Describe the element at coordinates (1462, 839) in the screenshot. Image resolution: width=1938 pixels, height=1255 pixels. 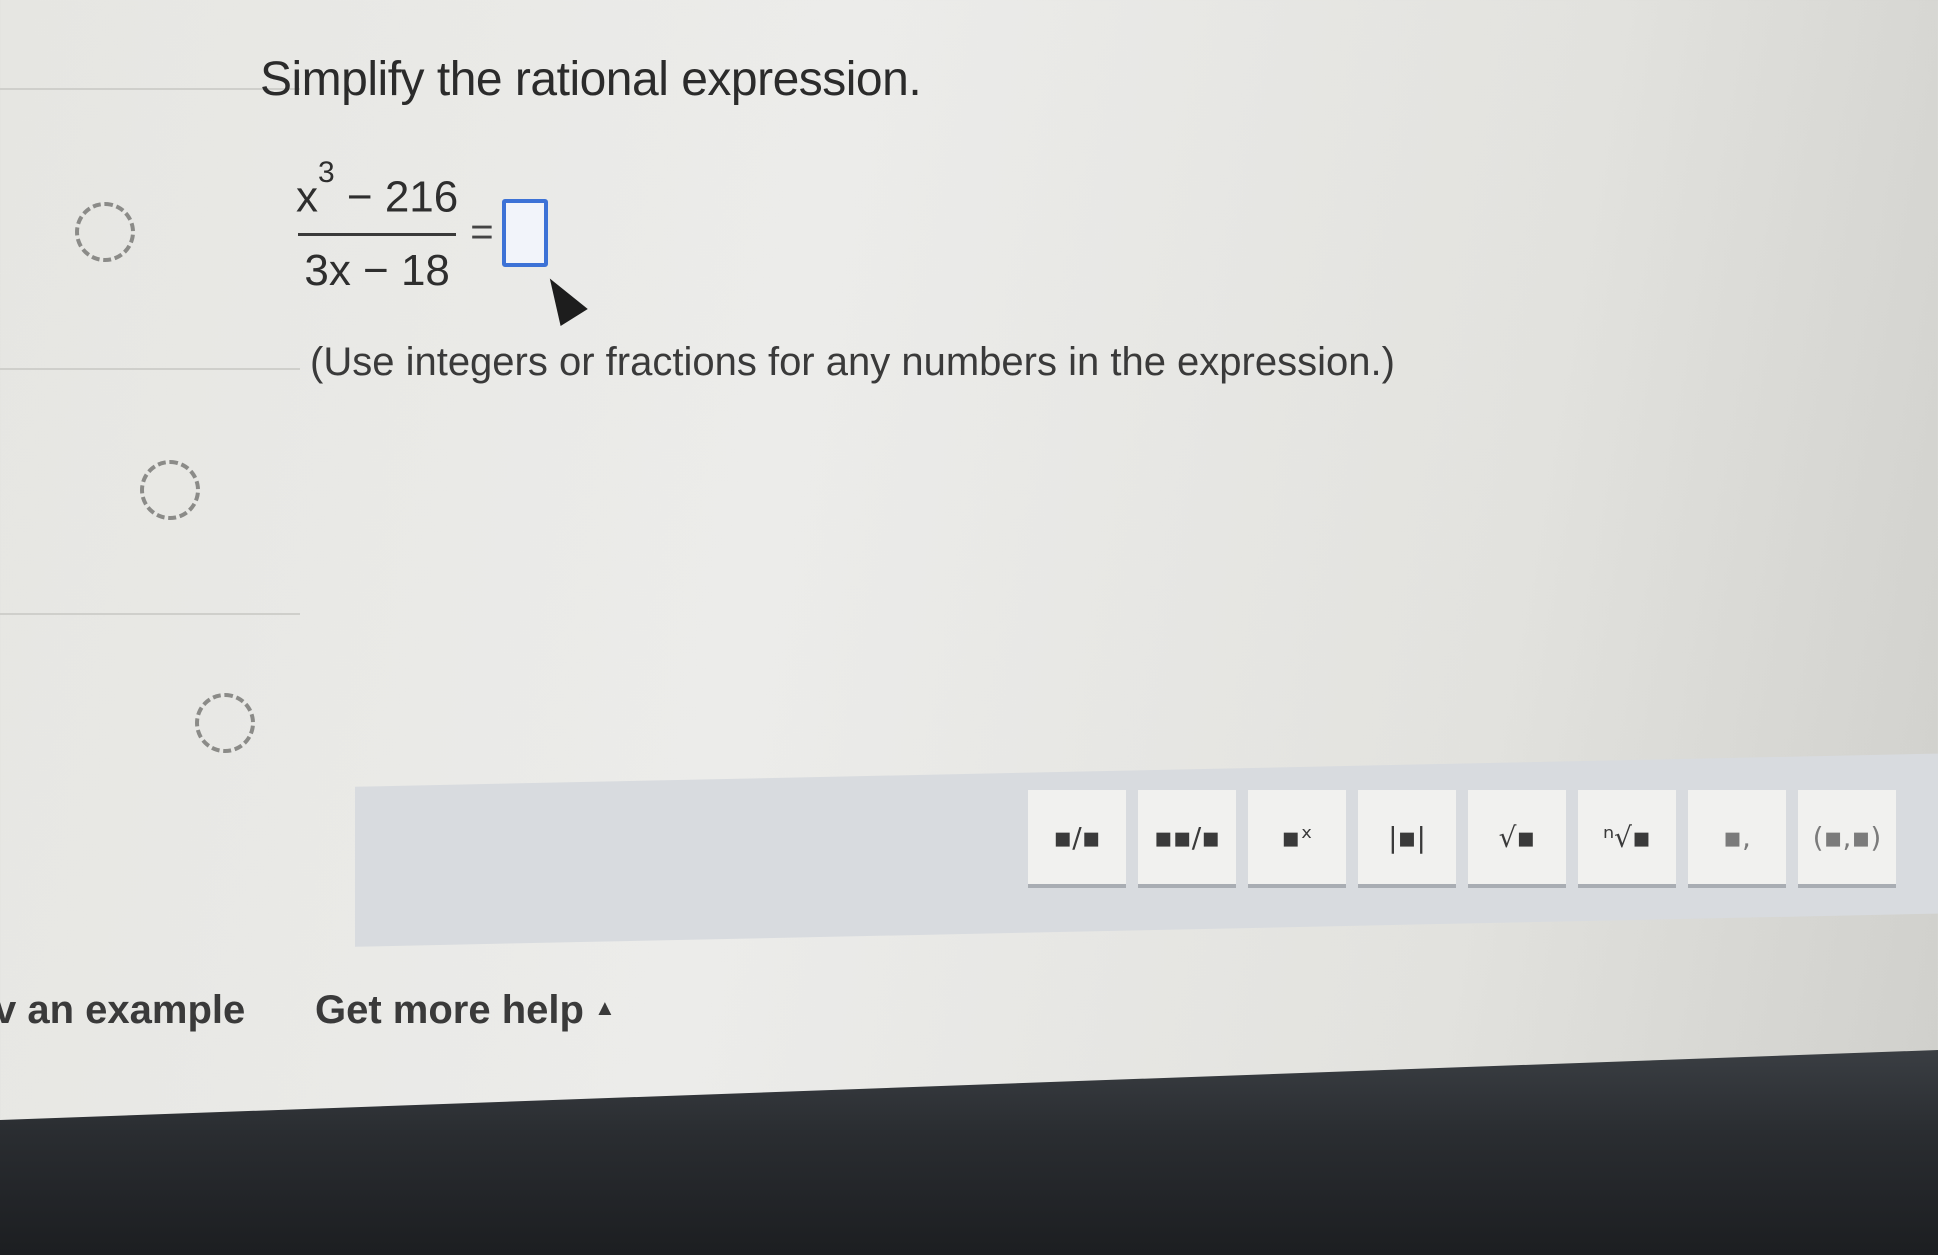
I see `math-tools: ▪/▪ ▪▪/▪ ▪ˣ |▪| √▪ ⁿ√▪ ▪, (▪,▪)` at that location.